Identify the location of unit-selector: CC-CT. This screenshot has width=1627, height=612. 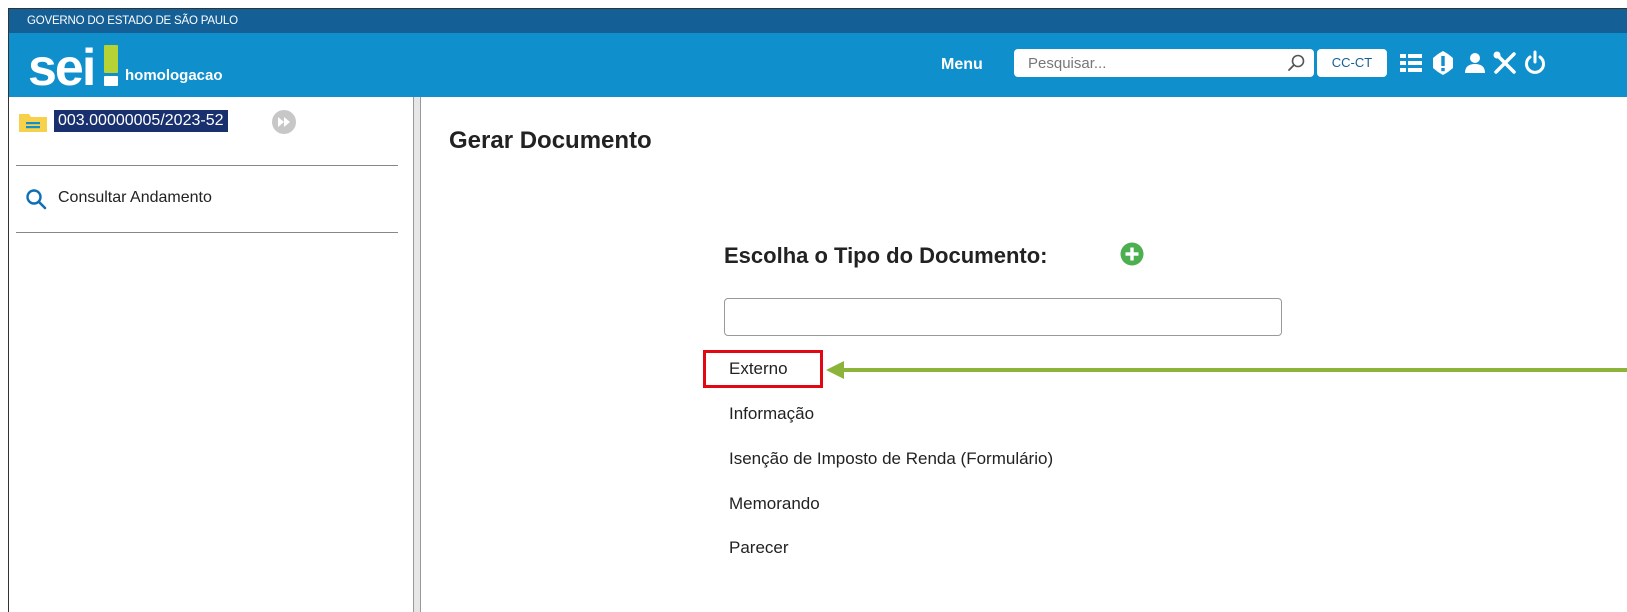
(1352, 63).